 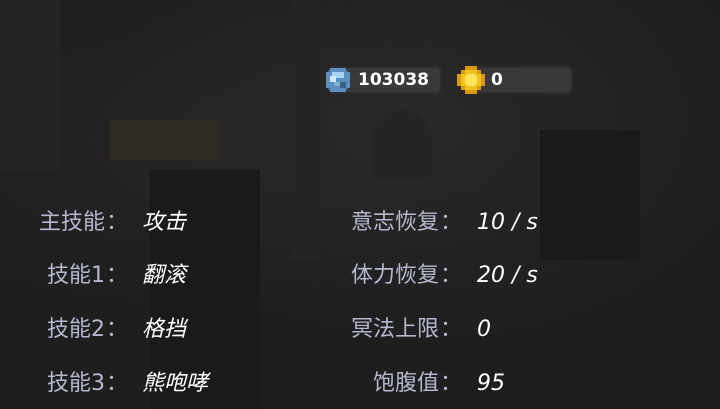 I want to click on skill-value: 翻滚, so click(x=164, y=275).